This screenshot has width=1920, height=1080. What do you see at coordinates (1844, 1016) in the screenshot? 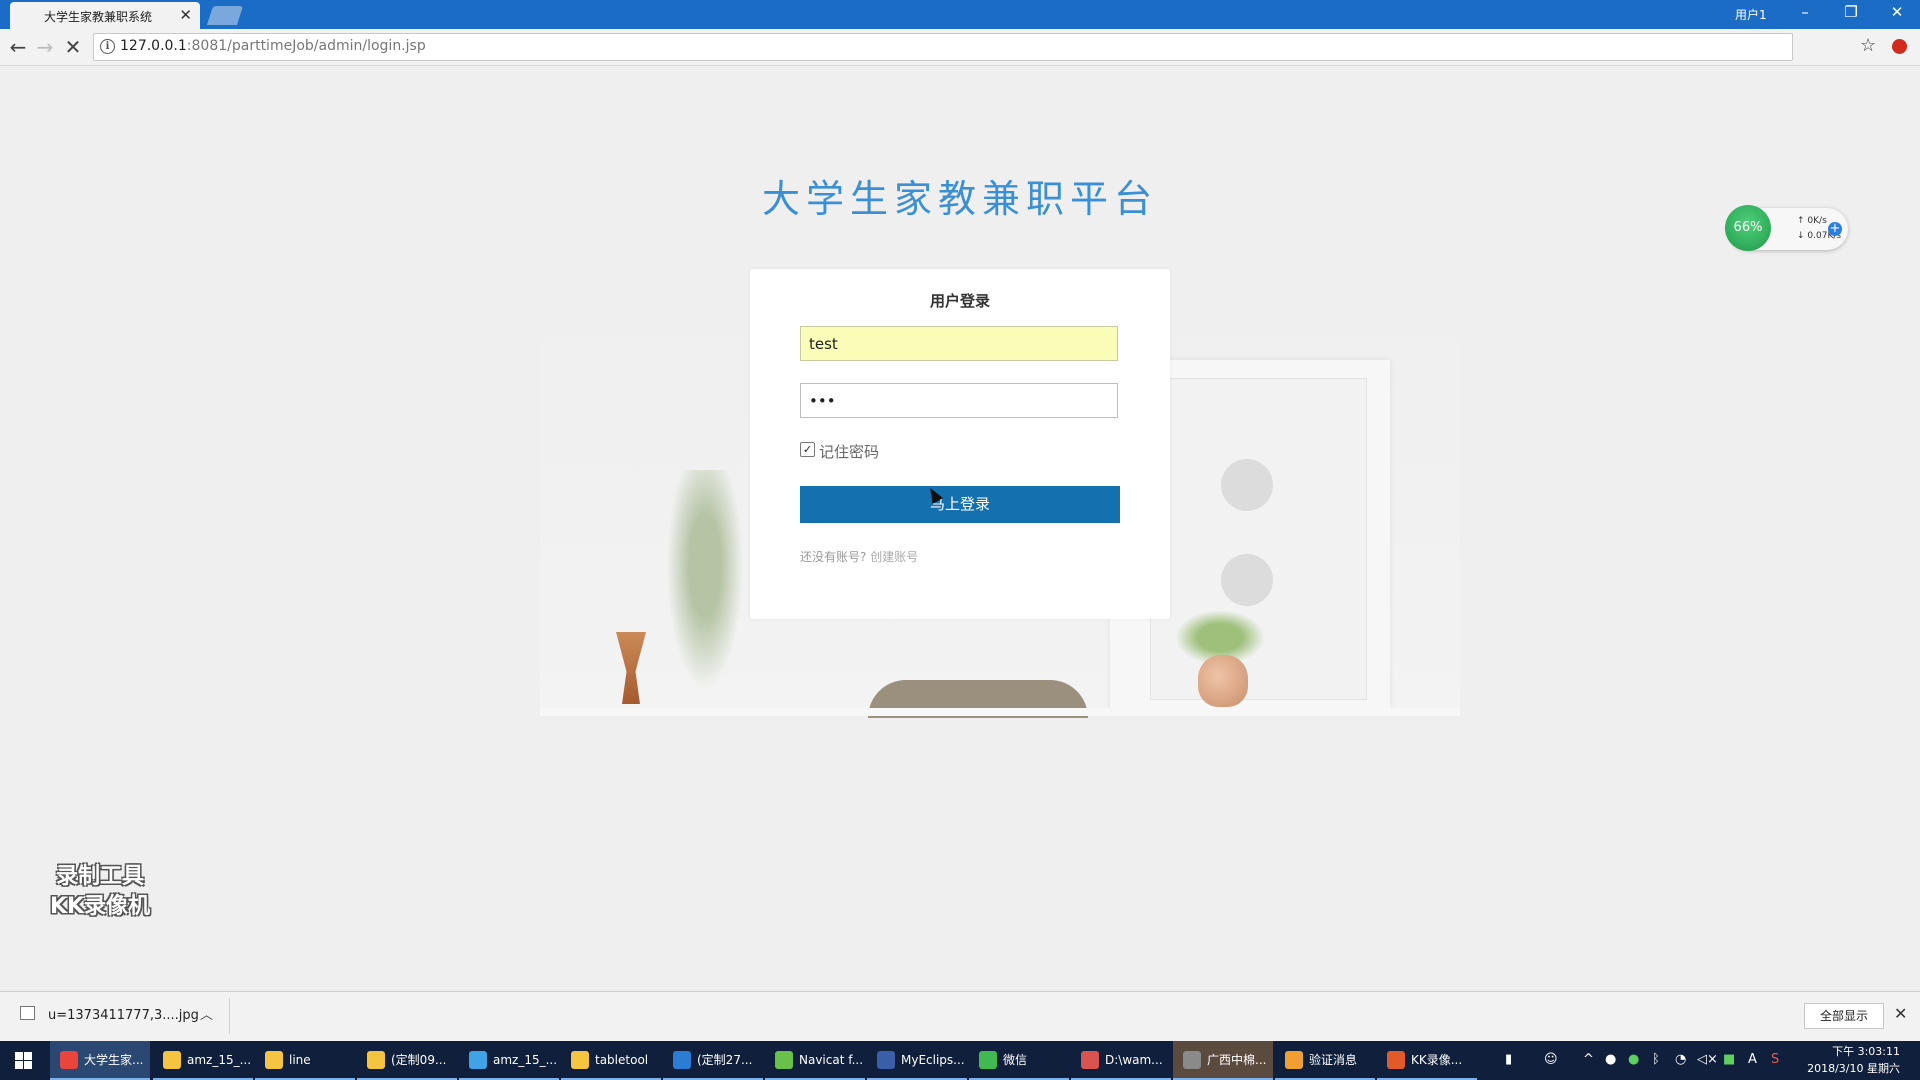
I see `show-all-downloads-button: 全部显示` at bounding box center [1844, 1016].